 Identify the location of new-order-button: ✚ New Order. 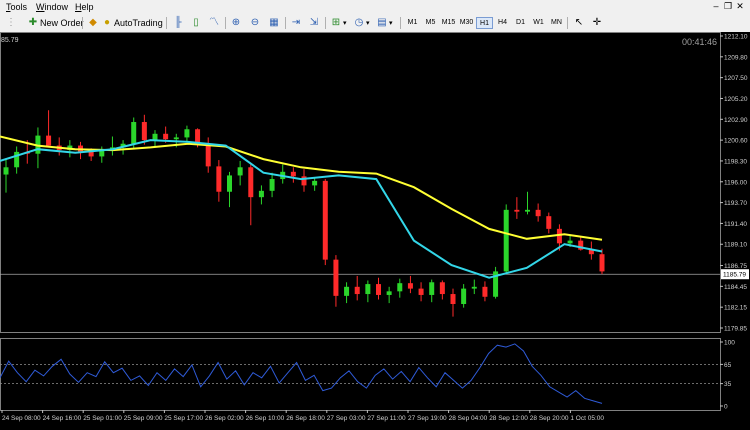
(55, 23).